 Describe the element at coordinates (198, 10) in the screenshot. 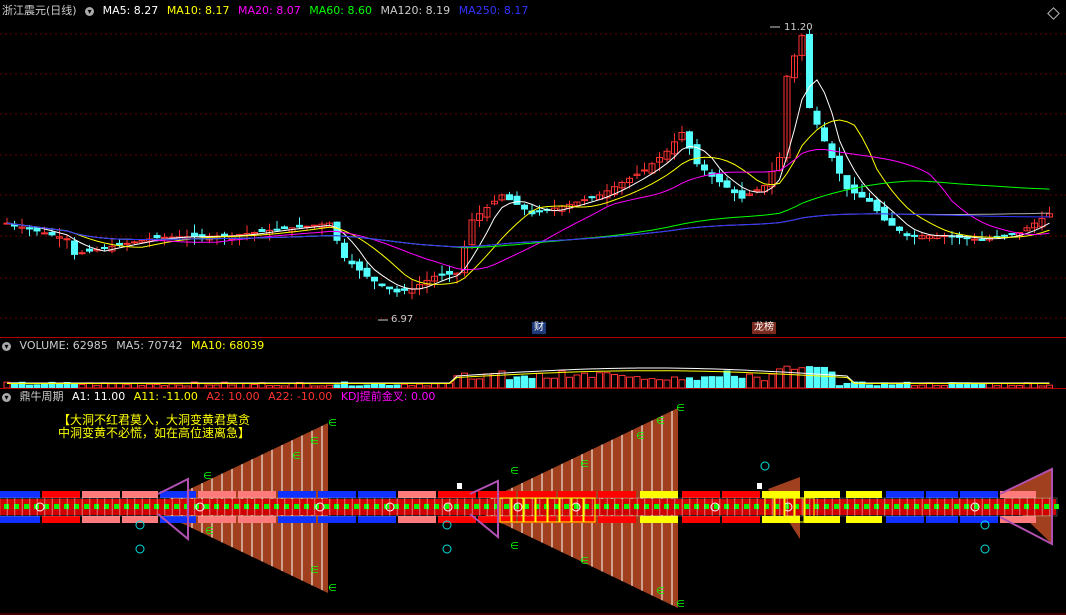

I see `ma10-value: MA10: 8.17` at that location.